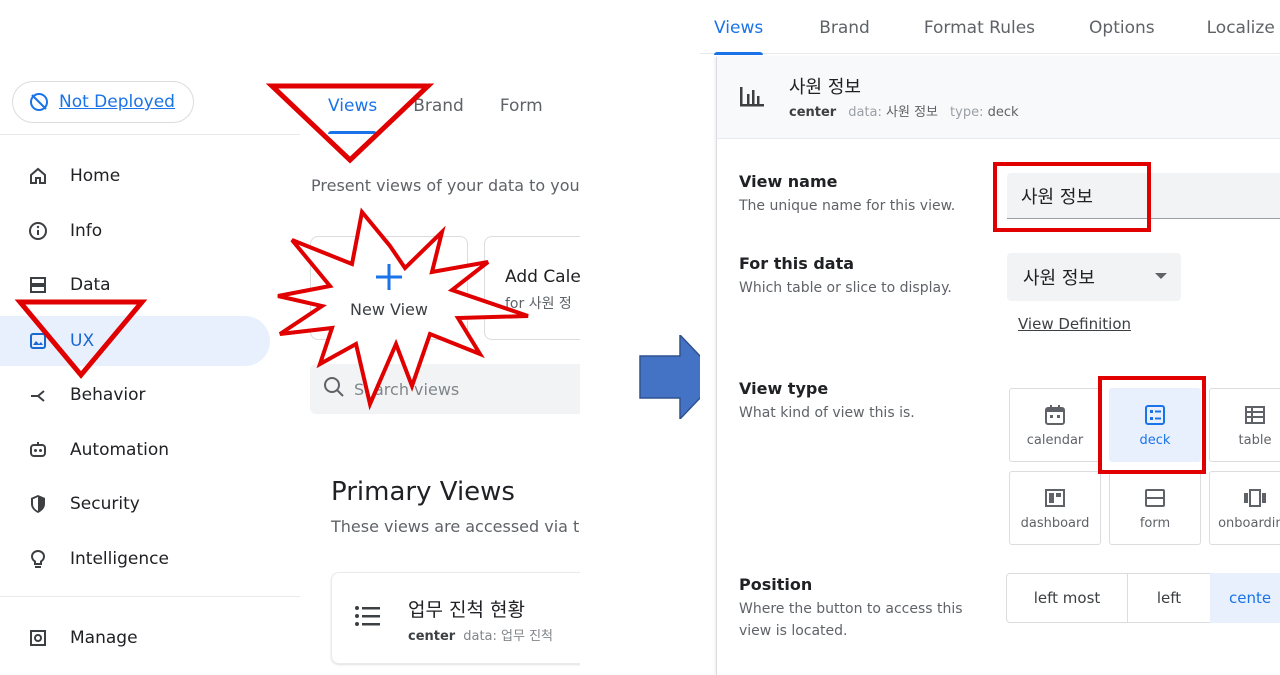  What do you see at coordinates (334, 389) in the screenshot?
I see `search-icon` at bounding box center [334, 389].